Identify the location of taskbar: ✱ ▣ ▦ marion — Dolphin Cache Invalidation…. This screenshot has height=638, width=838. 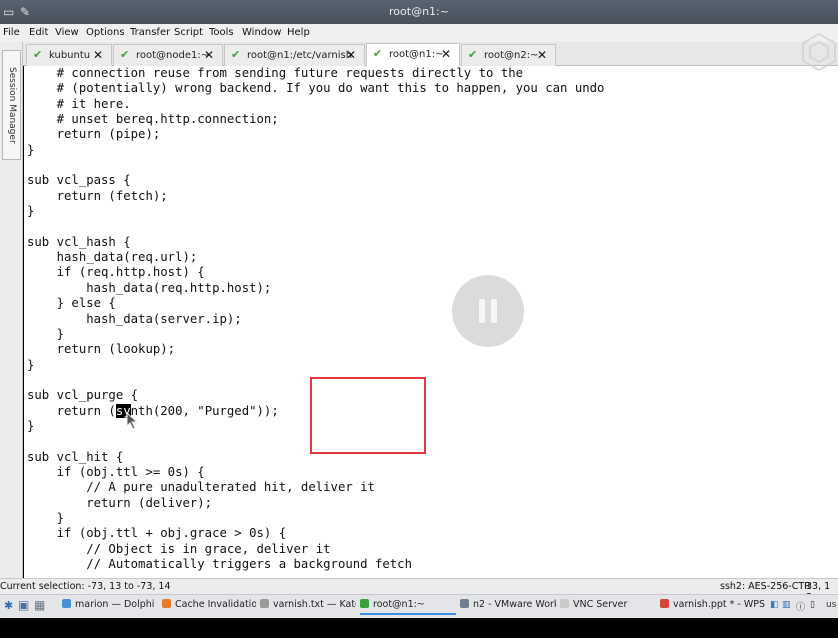
(419, 606).